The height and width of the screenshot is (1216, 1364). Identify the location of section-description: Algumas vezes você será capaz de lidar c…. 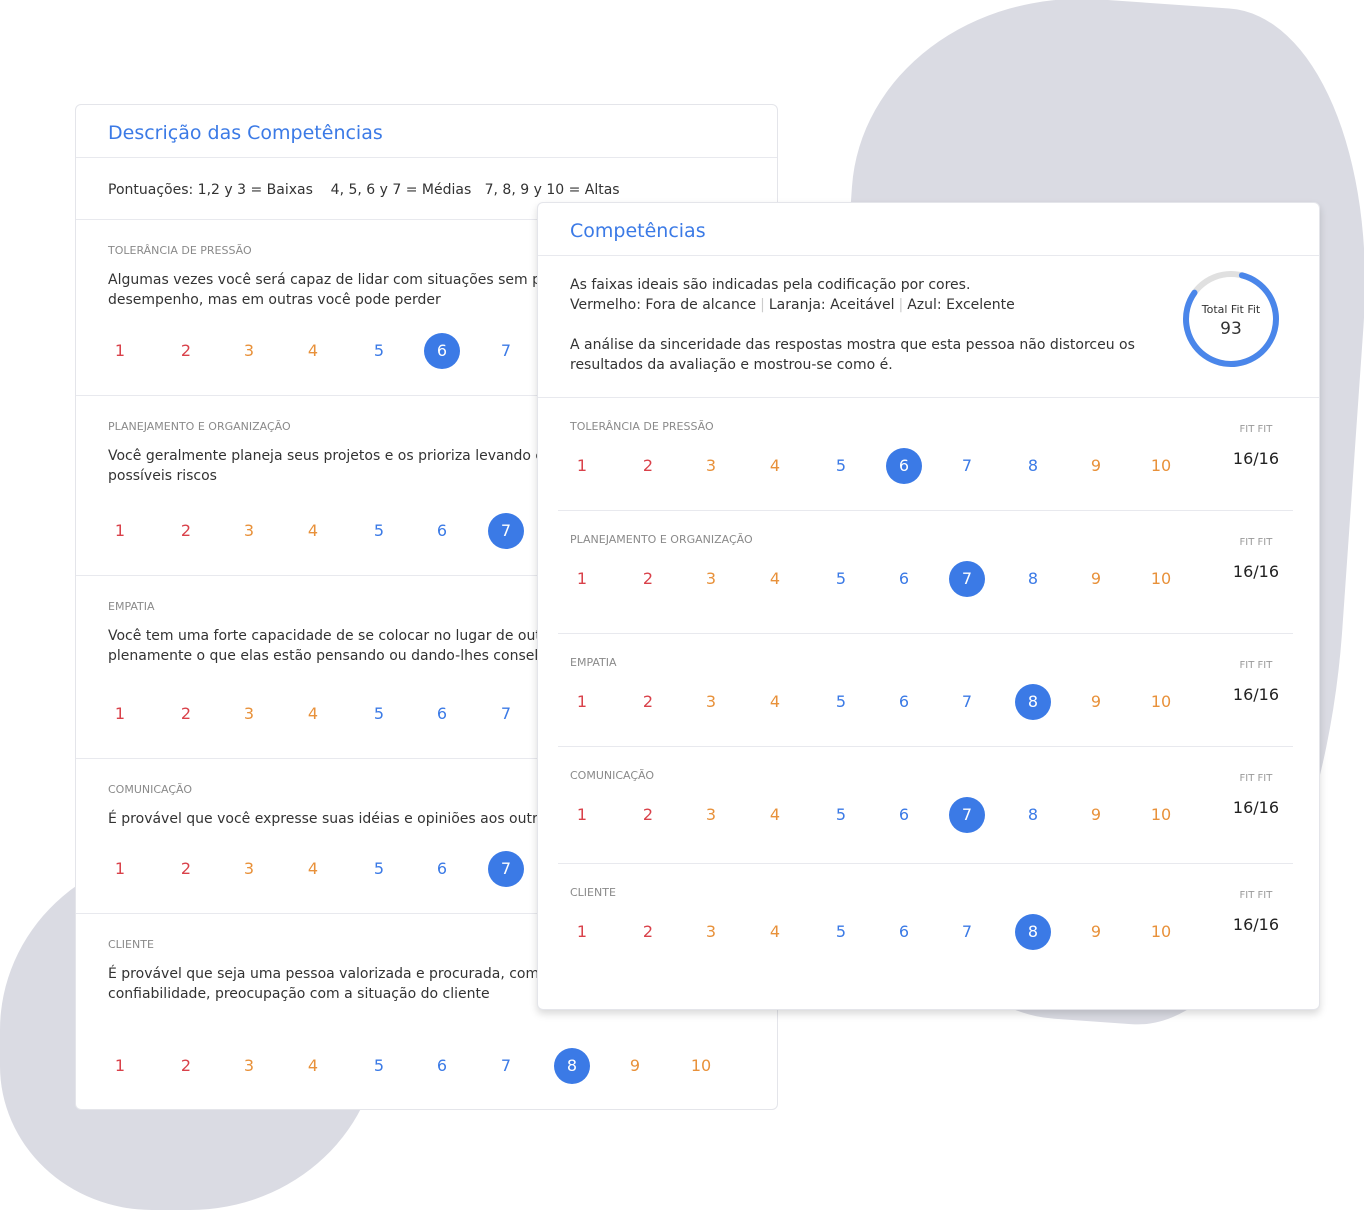
(336, 290).